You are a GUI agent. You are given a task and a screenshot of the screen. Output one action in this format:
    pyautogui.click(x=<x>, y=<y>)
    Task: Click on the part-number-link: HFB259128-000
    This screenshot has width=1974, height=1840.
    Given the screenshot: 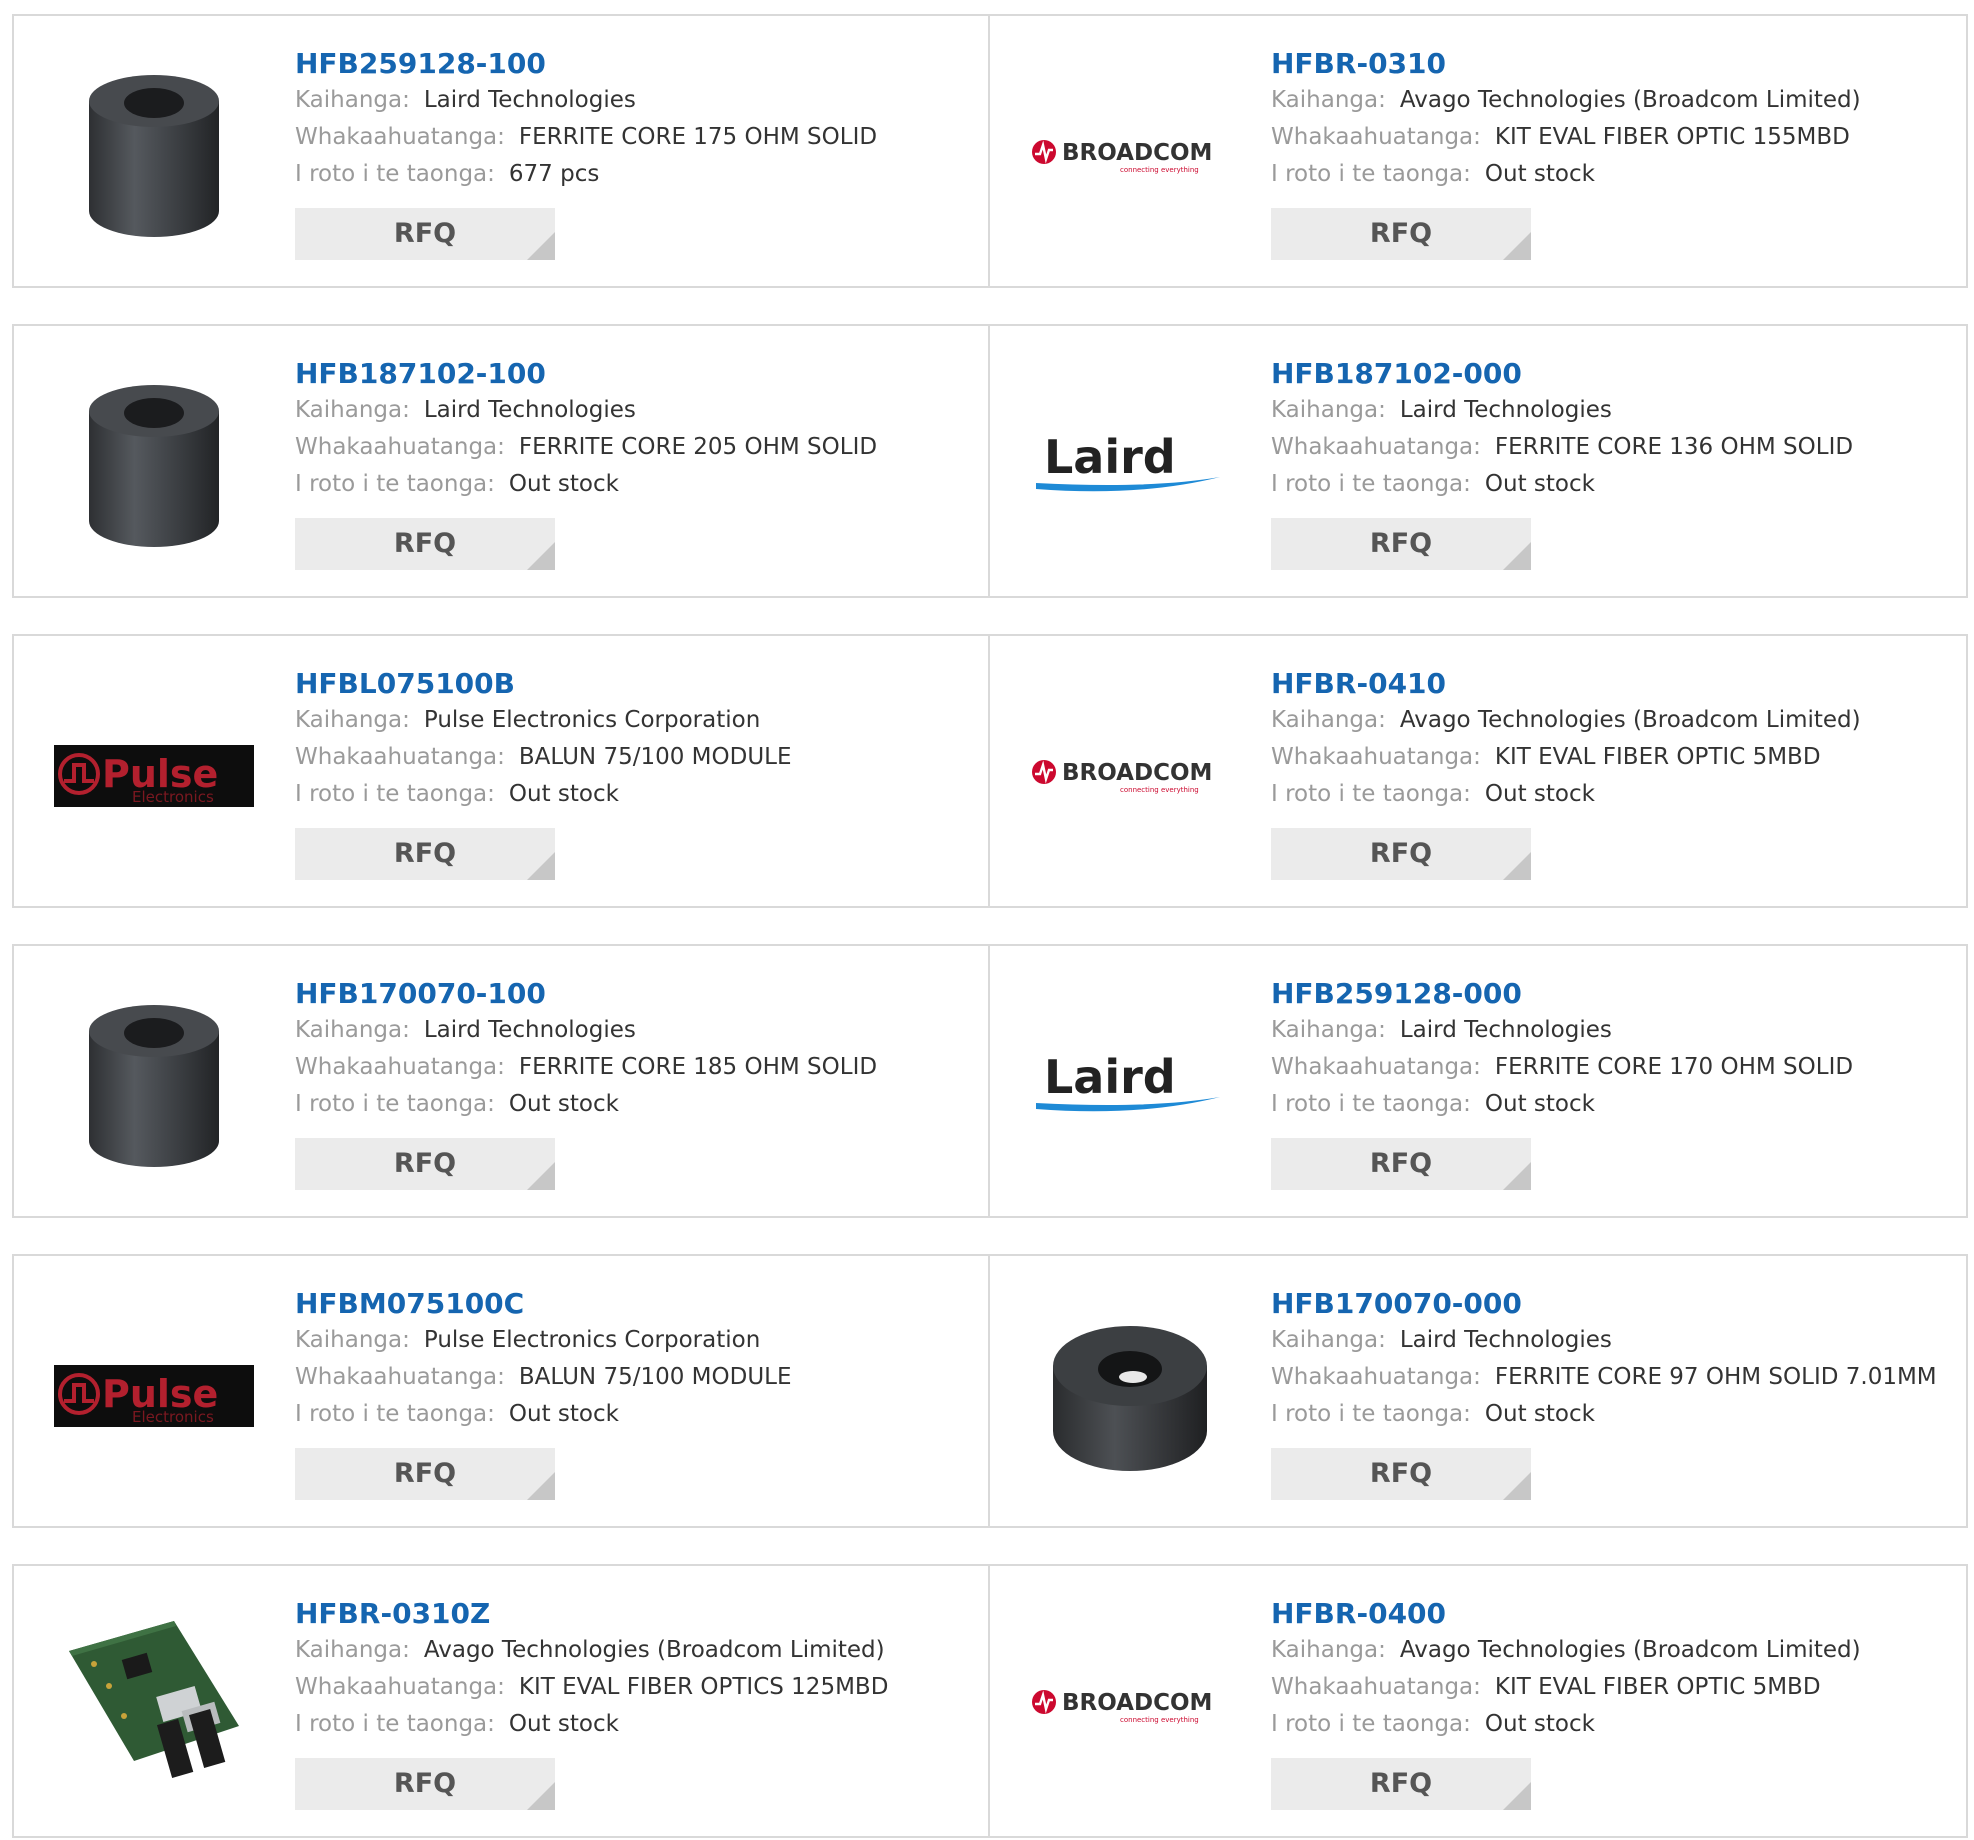 What is the action you would take?
    pyautogui.click(x=1613, y=994)
    